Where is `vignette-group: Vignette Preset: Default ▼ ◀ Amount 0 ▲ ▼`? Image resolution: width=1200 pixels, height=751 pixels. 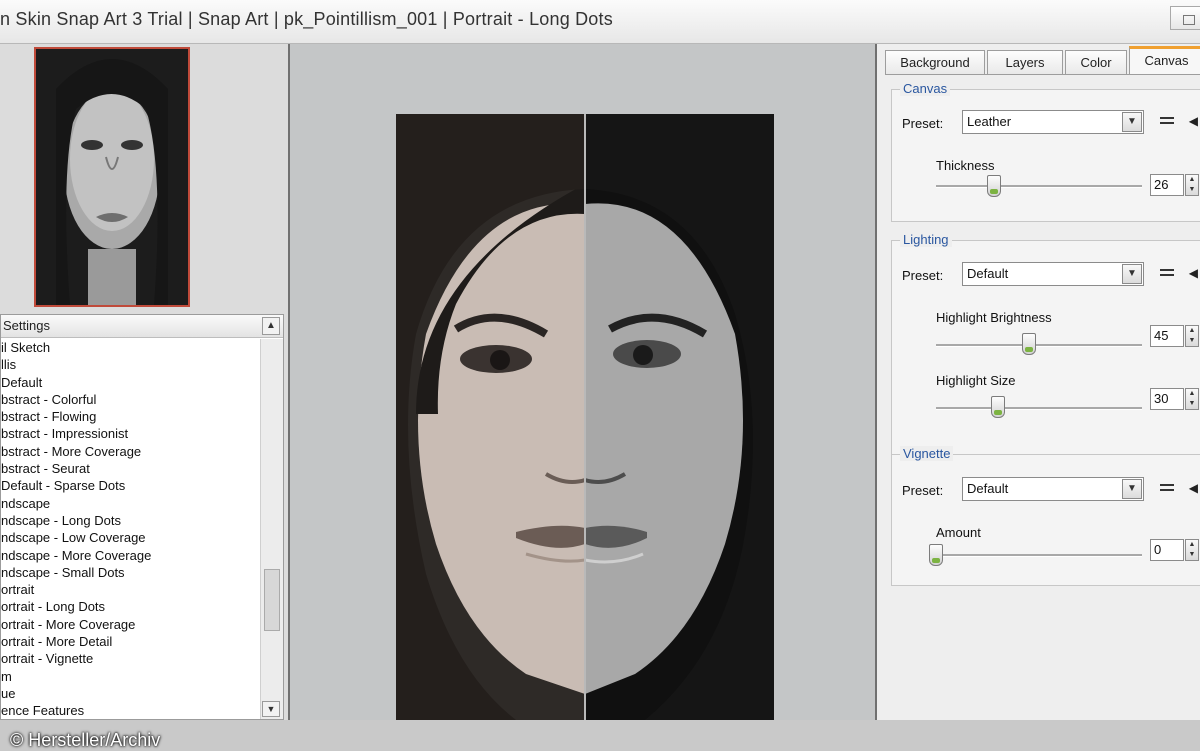 vignette-group: Vignette Preset: Default ▼ ◀ Amount 0 ▲ ▼ is located at coordinates (1045, 516).